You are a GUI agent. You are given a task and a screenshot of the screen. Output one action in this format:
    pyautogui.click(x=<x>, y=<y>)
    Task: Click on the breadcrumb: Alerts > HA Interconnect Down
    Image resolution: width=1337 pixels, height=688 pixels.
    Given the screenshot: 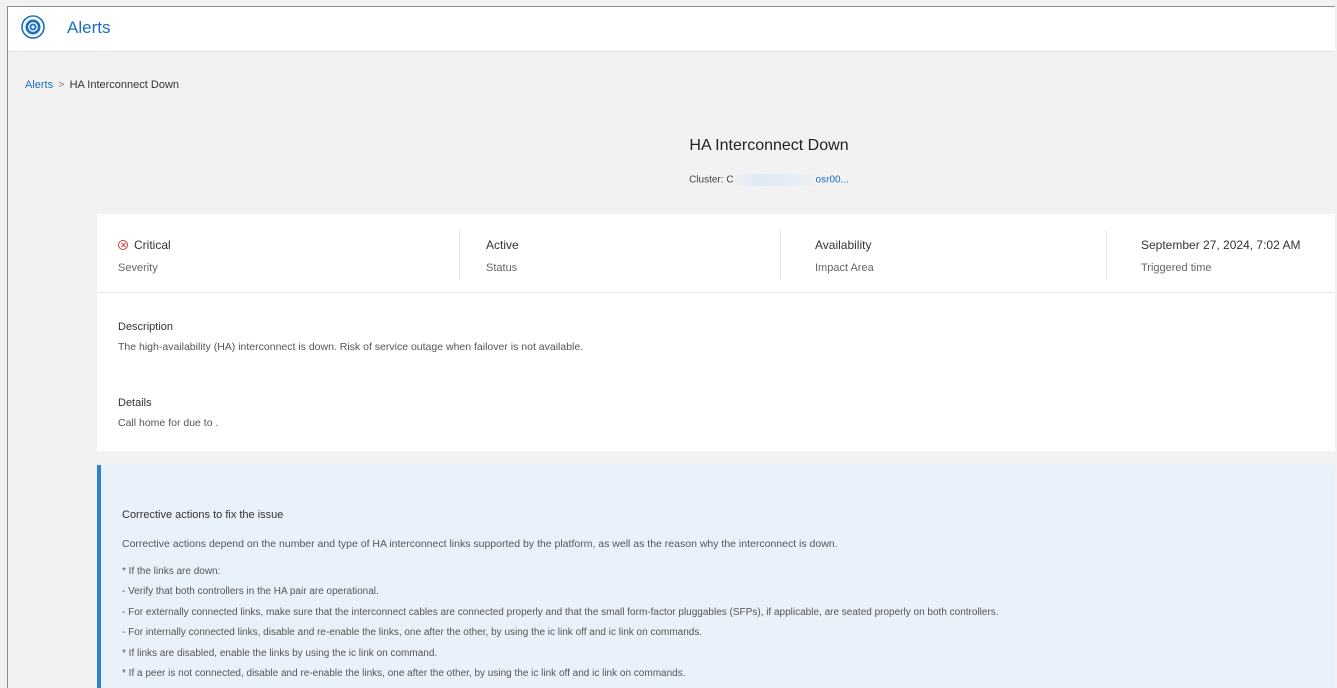 What is the action you would take?
    pyautogui.click(x=102, y=85)
    